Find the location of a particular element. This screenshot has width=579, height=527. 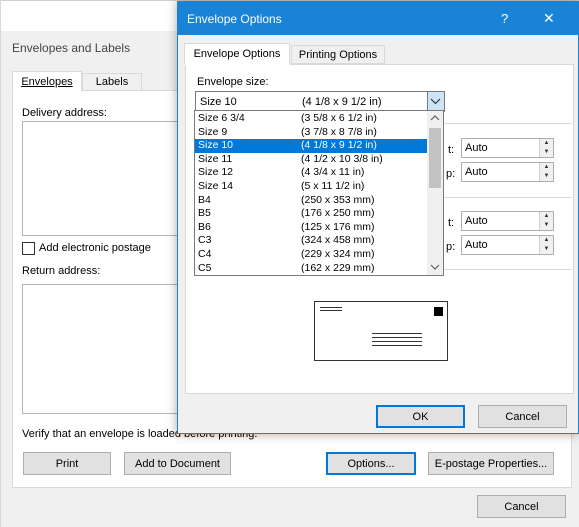

list-item: Size 12 (4 3/4 x 11 in) is located at coordinates (311, 173).